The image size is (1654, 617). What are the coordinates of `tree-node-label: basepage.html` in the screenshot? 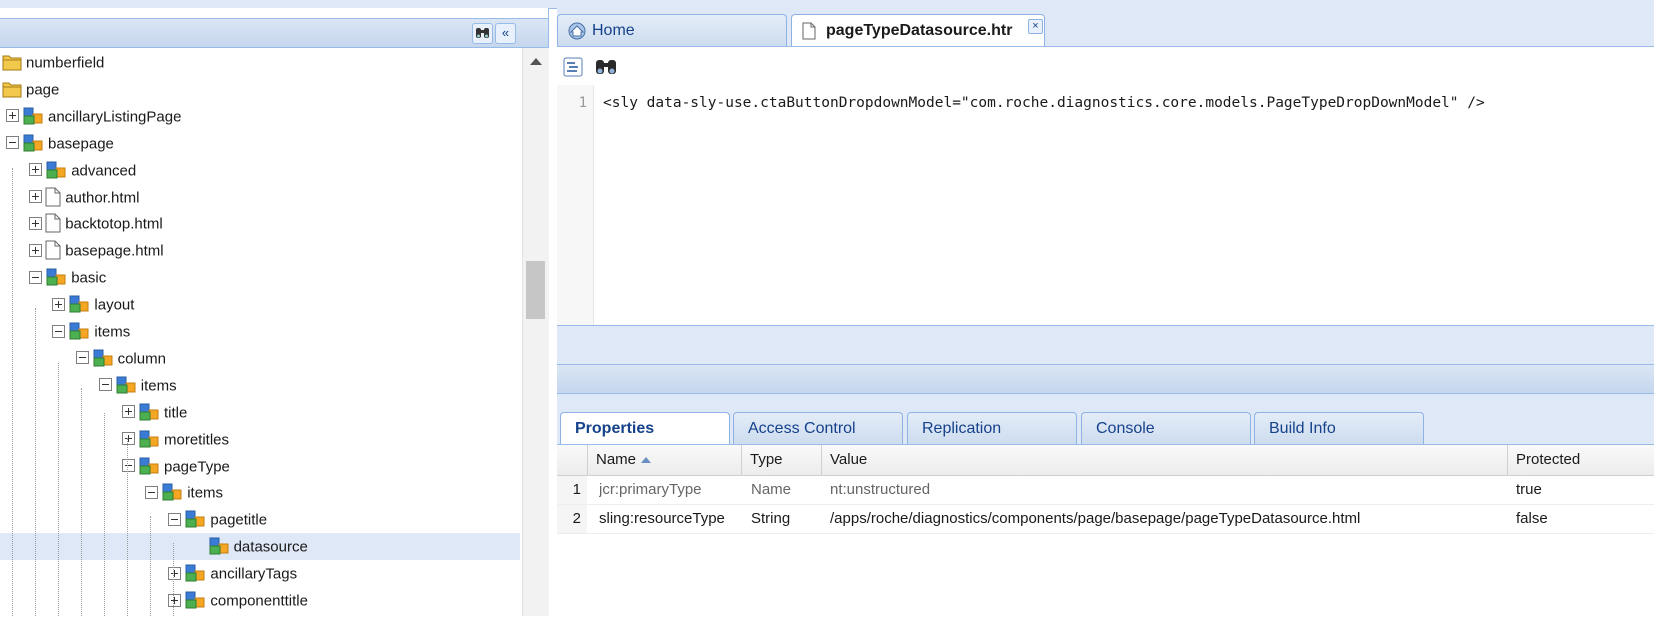 It's located at (114, 251).